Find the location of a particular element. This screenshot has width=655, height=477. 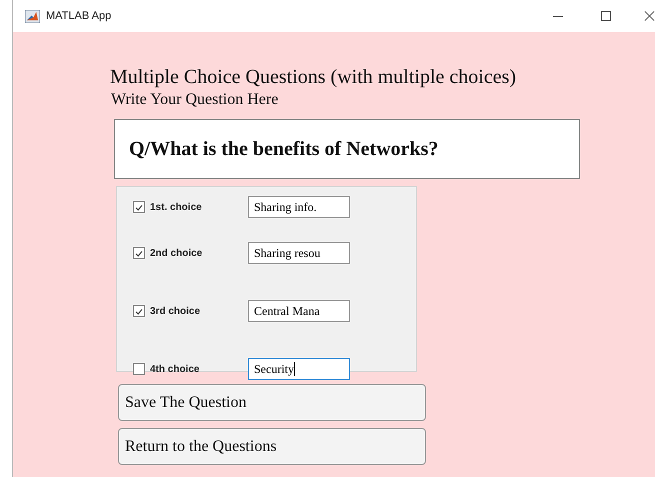

action-button: Save The Question is located at coordinates (272, 402).